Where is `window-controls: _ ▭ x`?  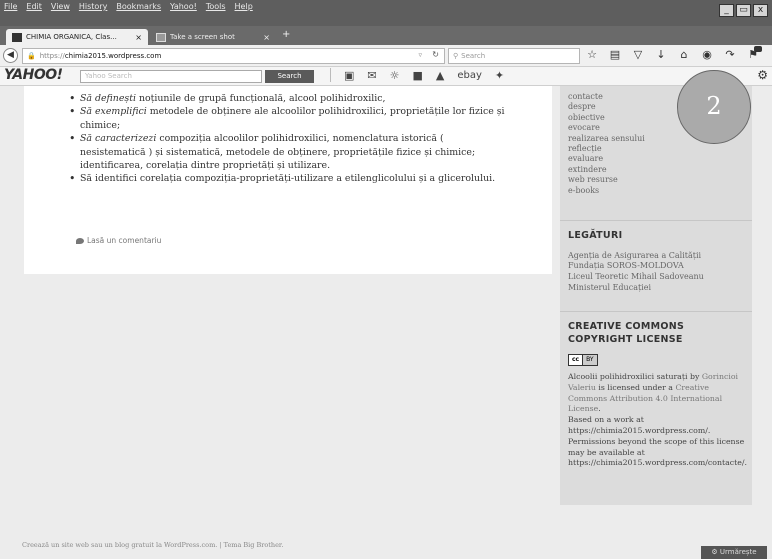 window-controls: _ ▭ x is located at coordinates (743, 10).